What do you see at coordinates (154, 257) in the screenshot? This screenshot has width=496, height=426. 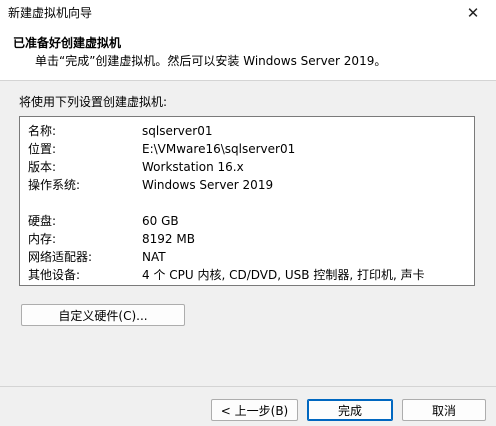 I see `setting-value: NAT` at bounding box center [154, 257].